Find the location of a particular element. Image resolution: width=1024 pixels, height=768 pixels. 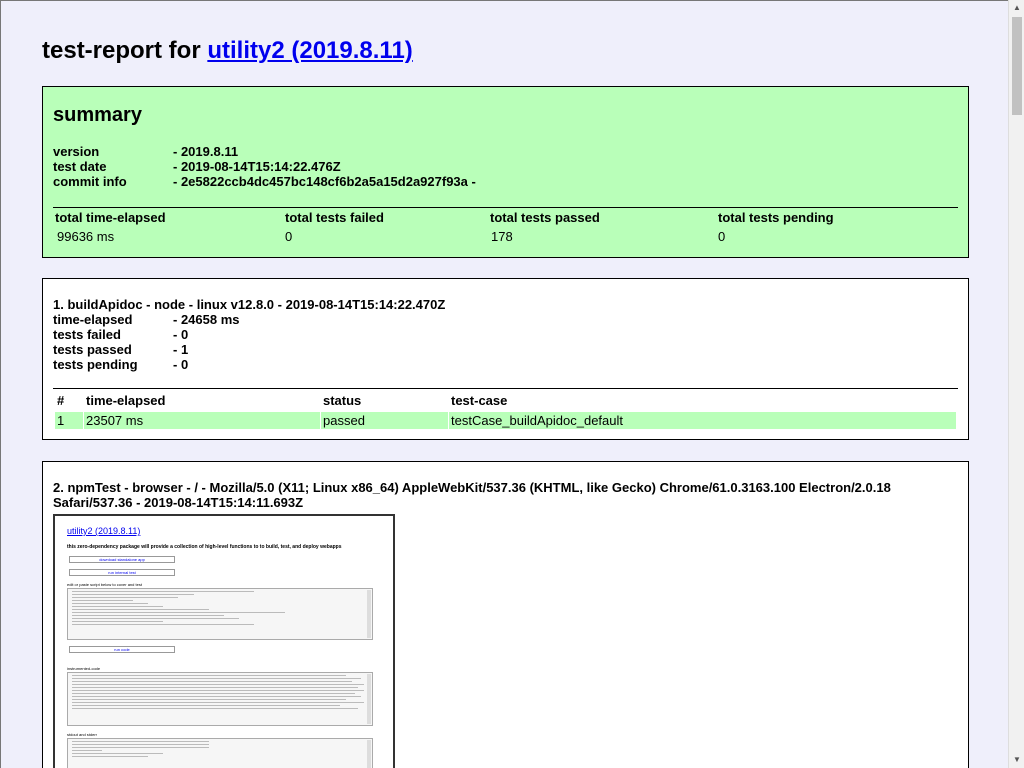

scroll-down-arrow-icon: ▼ is located at coordinates (1016, 760).